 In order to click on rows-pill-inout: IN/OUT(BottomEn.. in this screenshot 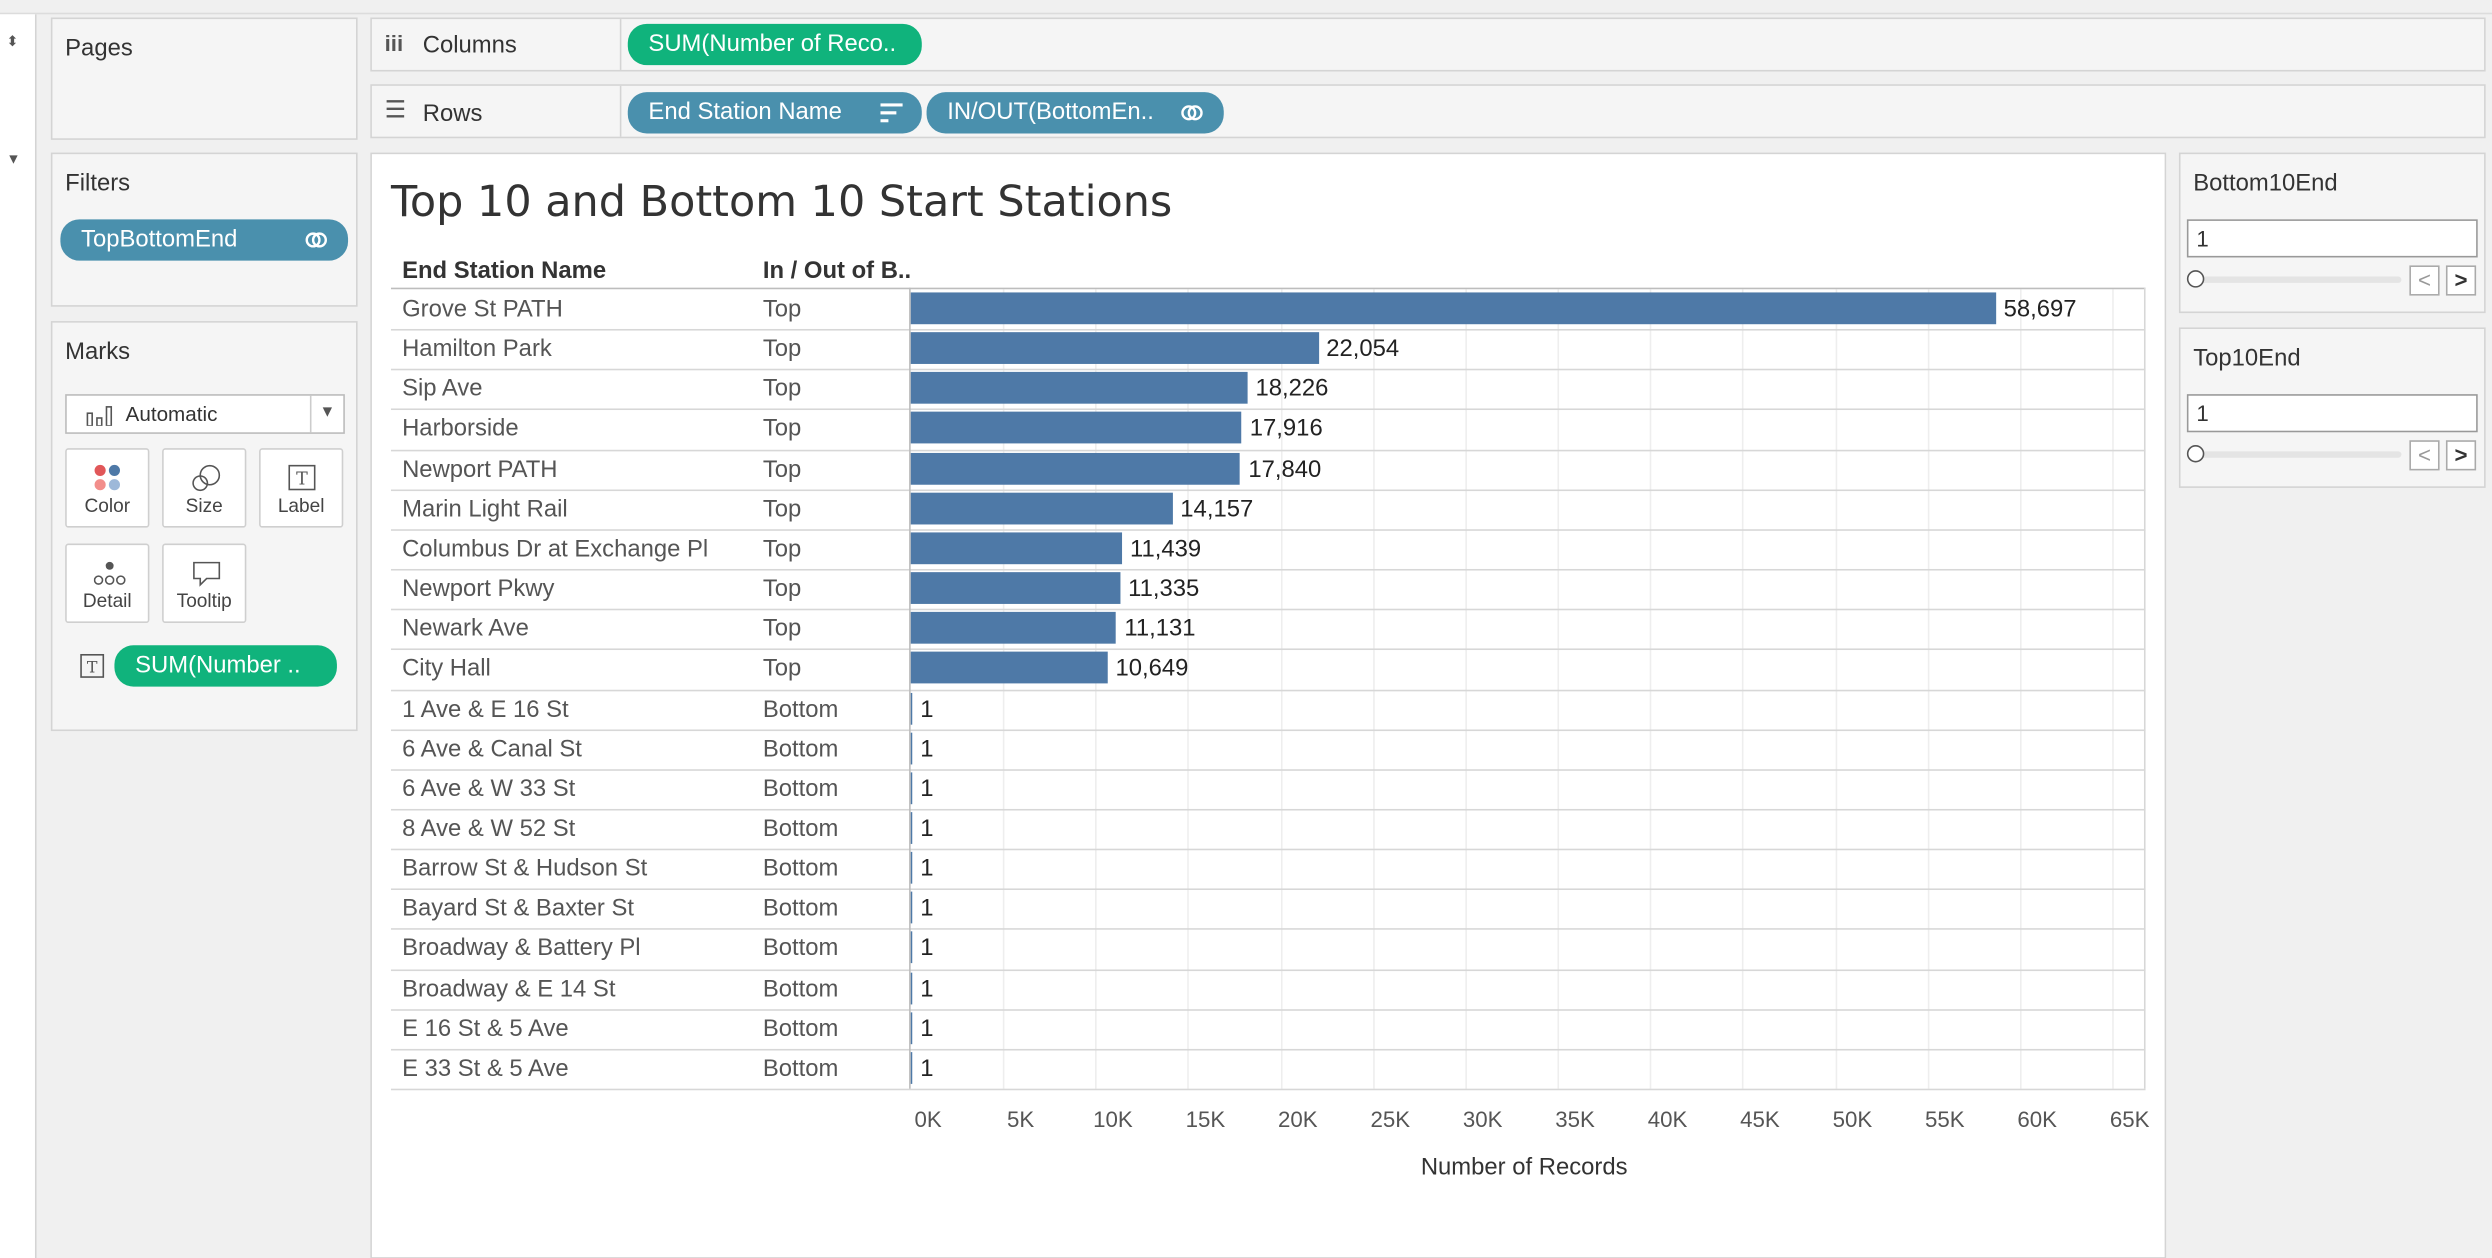, I will do `click(1075, 113)`.